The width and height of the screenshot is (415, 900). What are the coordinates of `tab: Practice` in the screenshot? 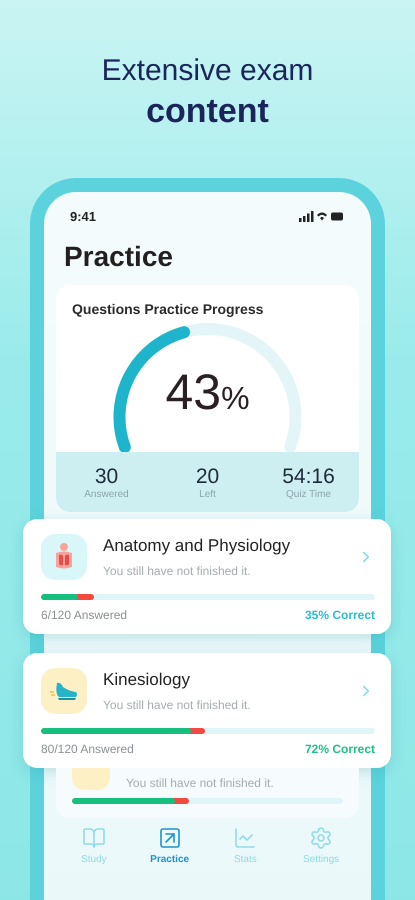 It's located at (170, 848).